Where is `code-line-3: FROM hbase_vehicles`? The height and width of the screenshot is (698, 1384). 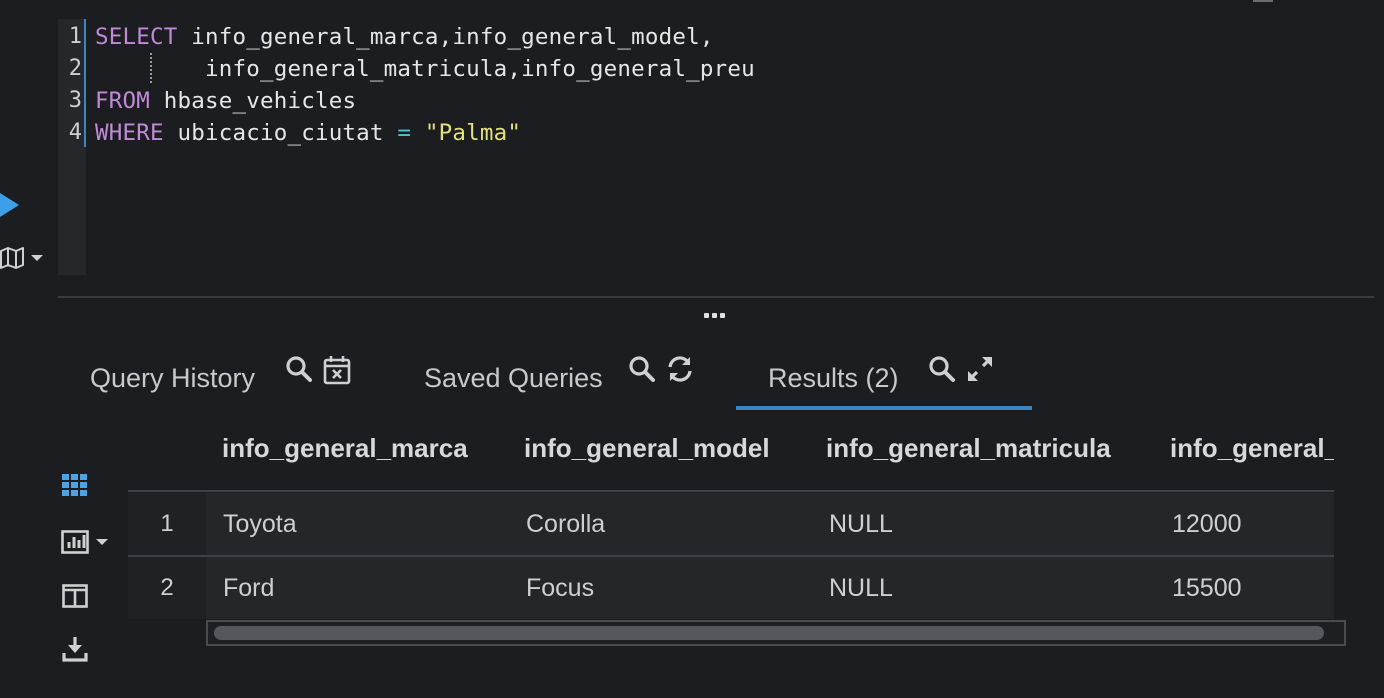 code-line-3: FROM hbase_vehicles is located at coordinates (225, 101).